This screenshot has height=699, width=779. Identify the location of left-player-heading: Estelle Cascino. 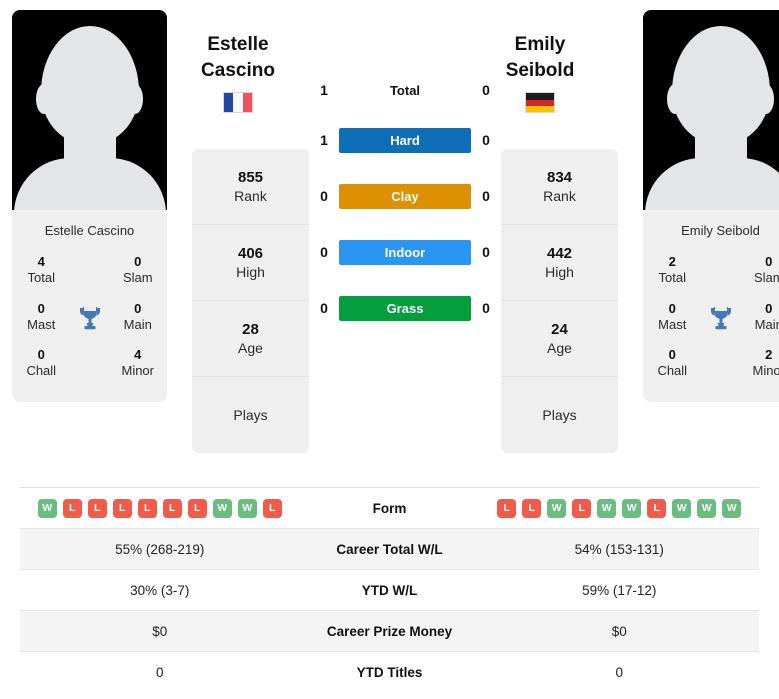
(238, 73).